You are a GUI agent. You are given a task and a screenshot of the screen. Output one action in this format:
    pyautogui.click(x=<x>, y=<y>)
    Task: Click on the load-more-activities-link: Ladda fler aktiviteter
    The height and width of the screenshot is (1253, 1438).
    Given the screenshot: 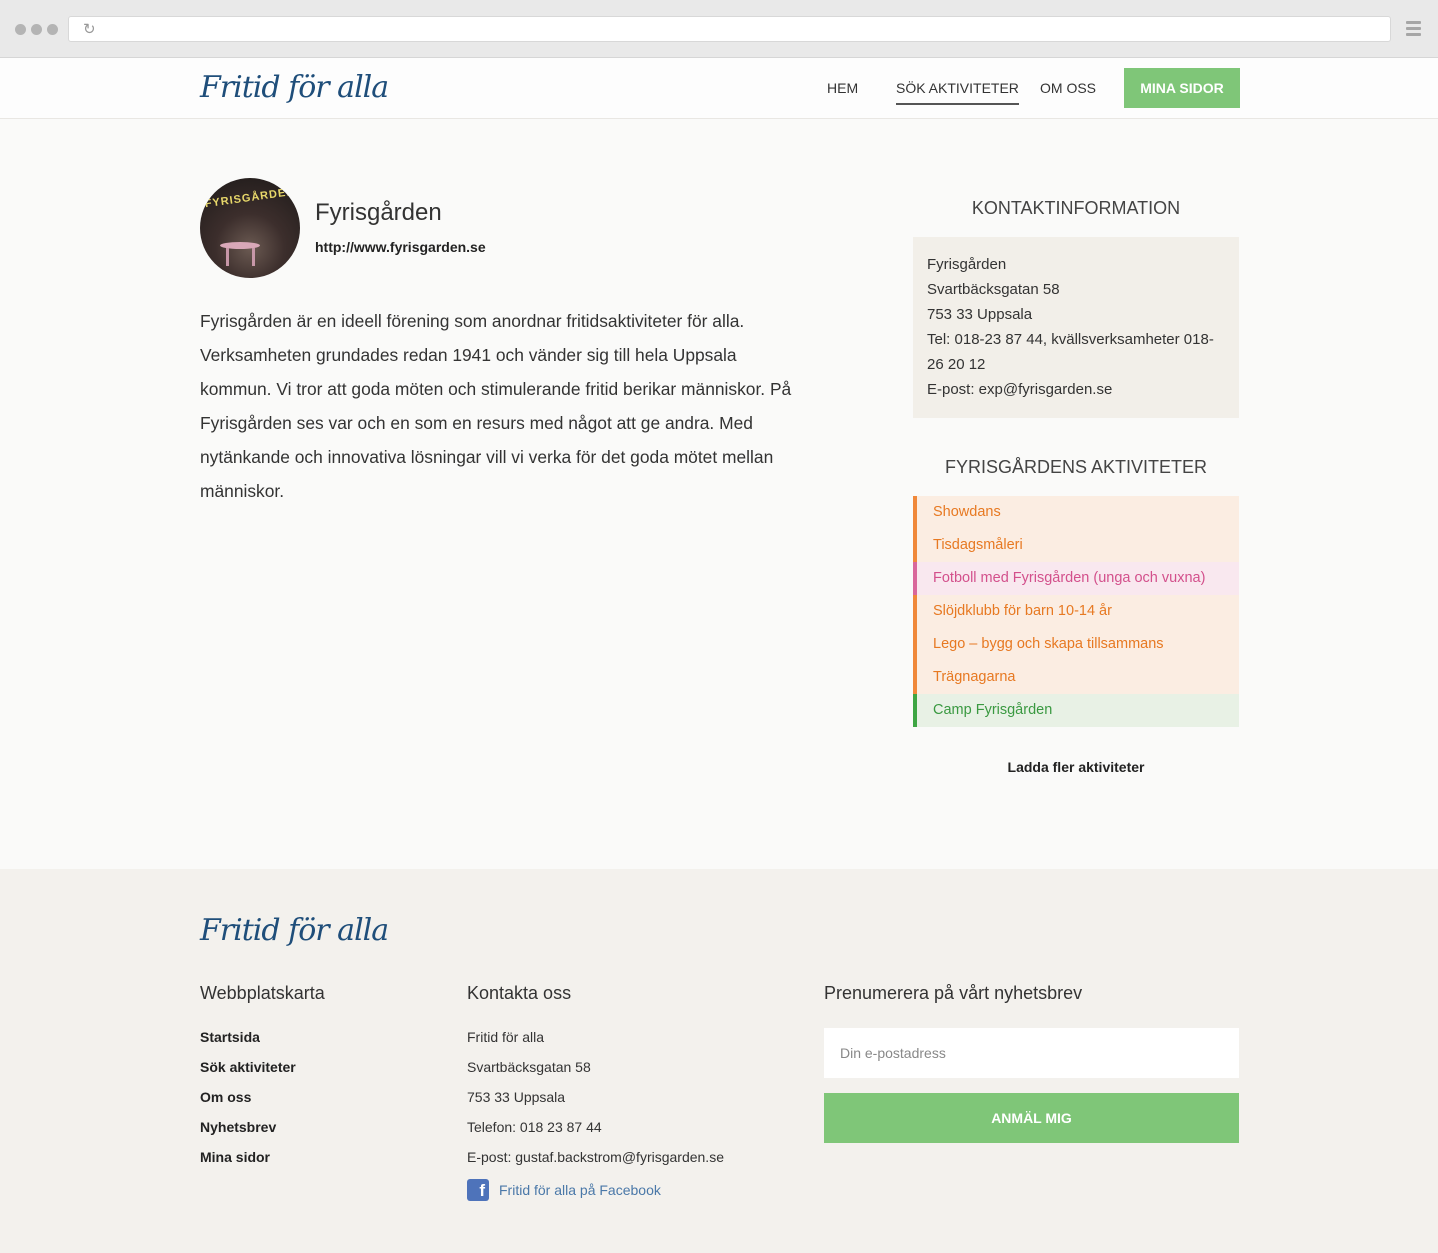 What is the action you would take?
    pyautogui.click(x=1076, y=767)
    